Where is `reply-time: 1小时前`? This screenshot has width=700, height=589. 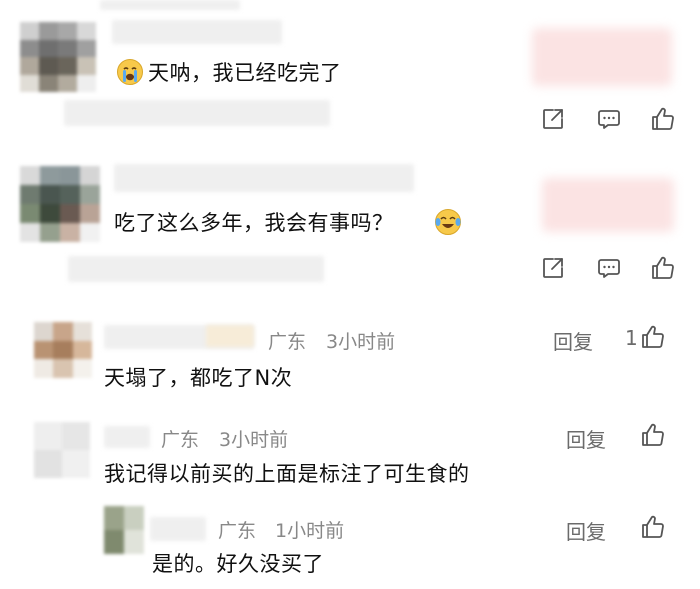
reply-time: 1小时前 is located at coordinates (310, 531).